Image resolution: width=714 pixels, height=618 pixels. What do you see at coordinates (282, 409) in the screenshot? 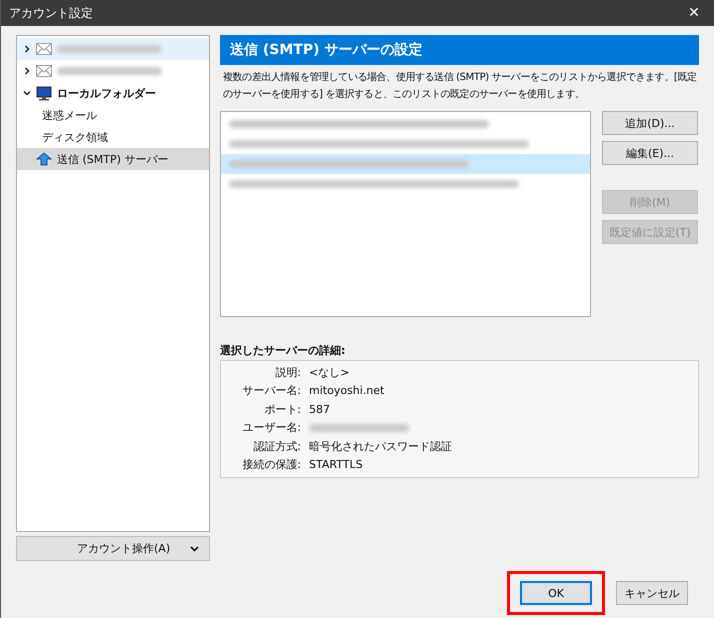
I see `detail-label: ポート:` at bounding box center [282, 409].